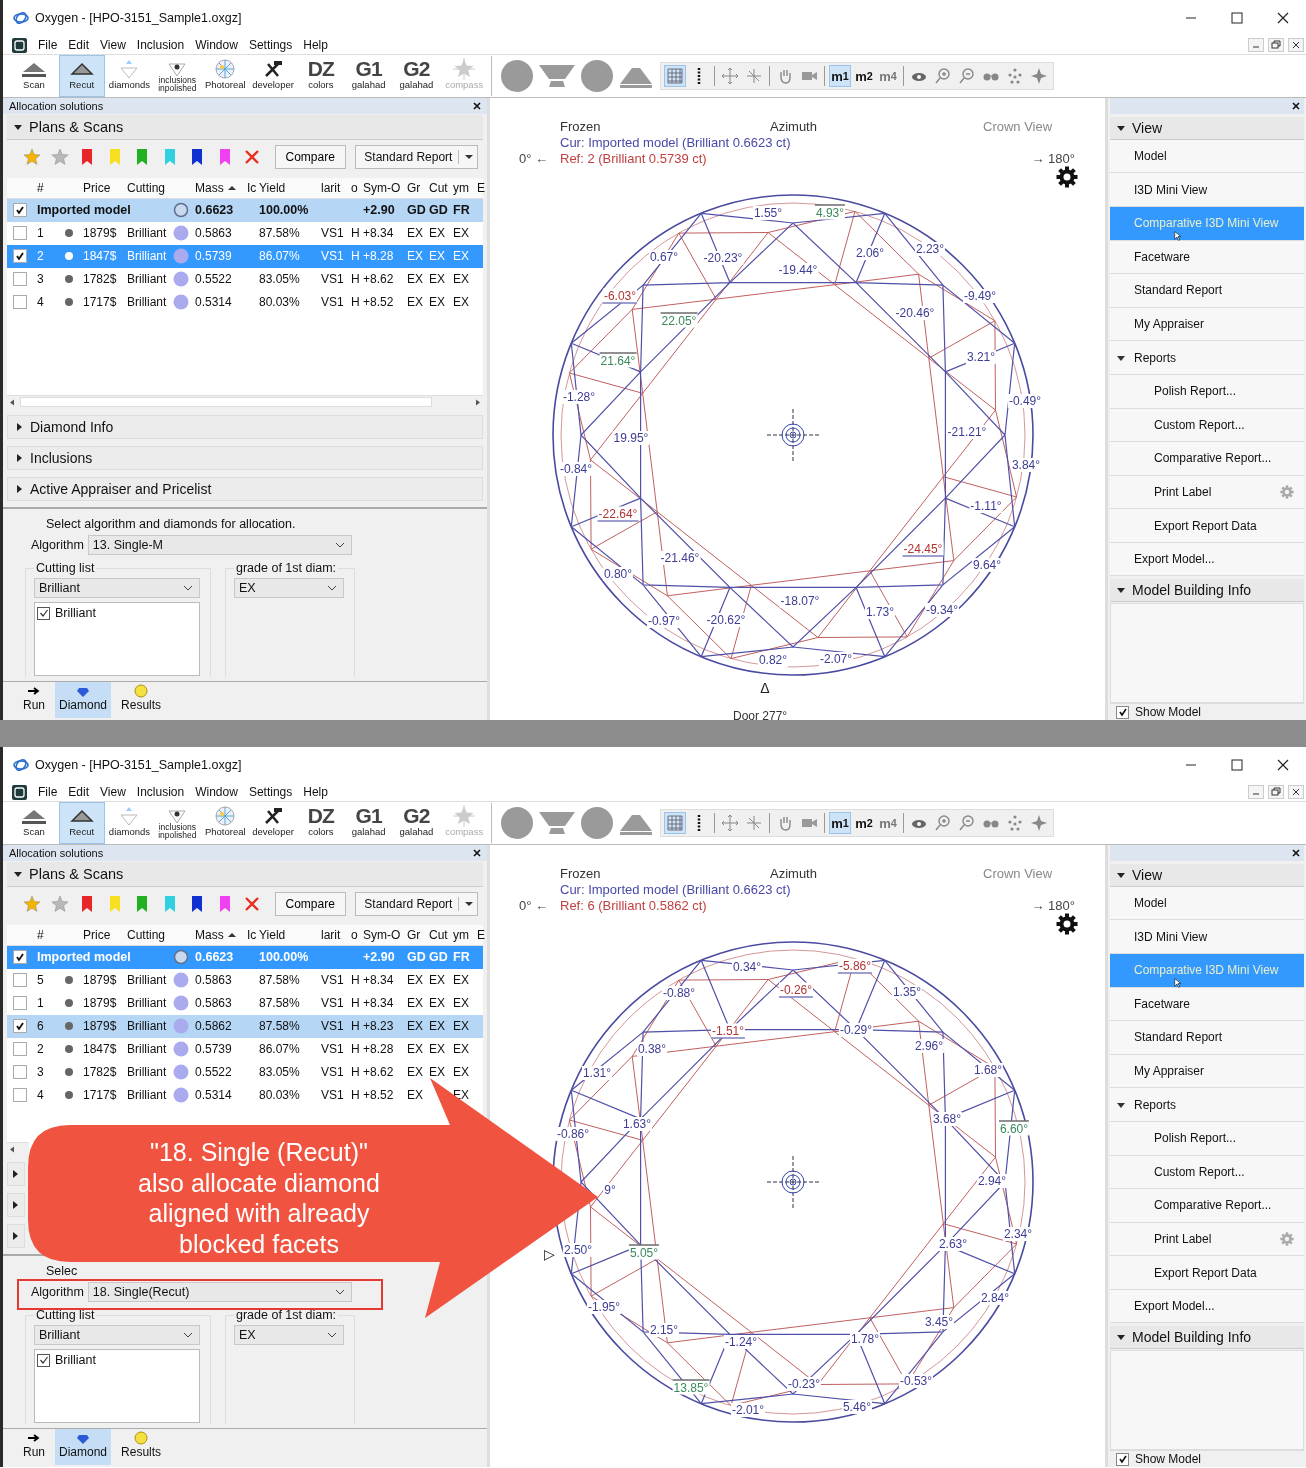  What do you see at coordinates (129, 76) in the screenshot?
I see `toolbar-button: diamonds` at bounding box center [129, 76].